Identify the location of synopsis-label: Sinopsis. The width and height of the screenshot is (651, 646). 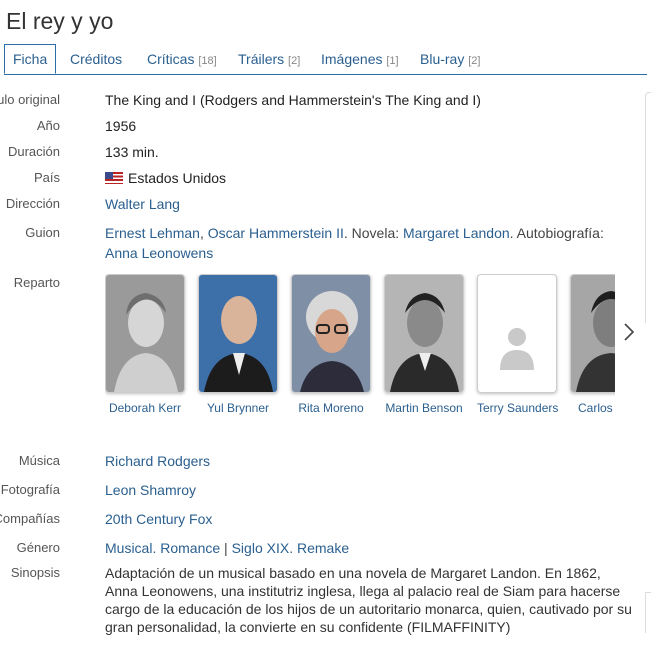
(35, 572).